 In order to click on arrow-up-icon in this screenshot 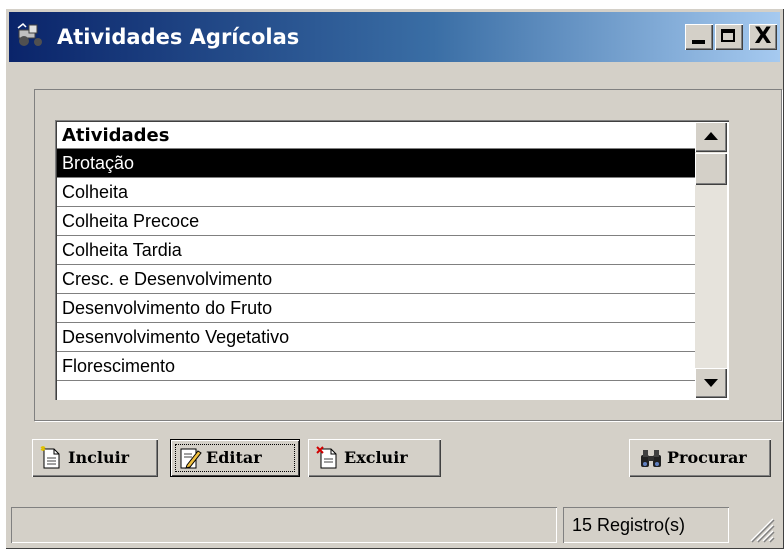, I will do `click(711, 136)`.